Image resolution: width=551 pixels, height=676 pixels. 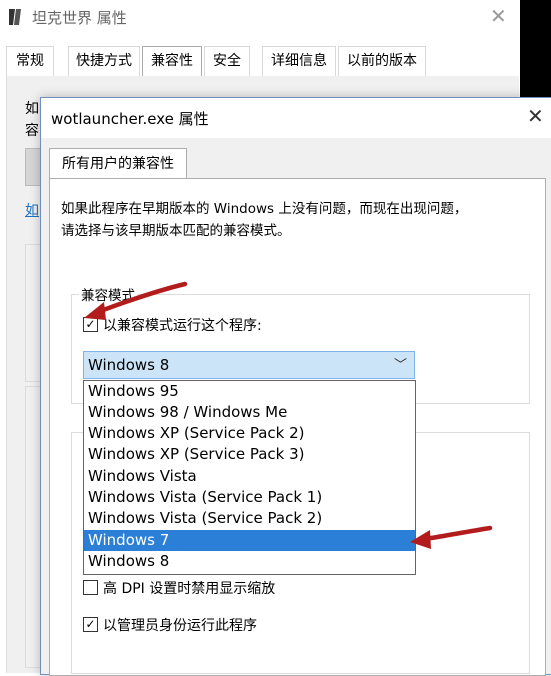 I want to click on annotation-arrow-windows7, so click(x=451, y=537).